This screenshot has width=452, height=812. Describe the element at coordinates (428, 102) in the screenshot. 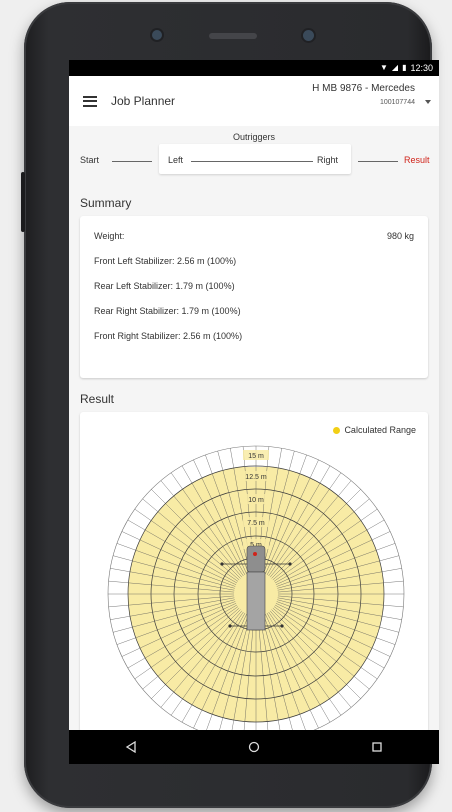

I see `chevron-down-icon` at that location.